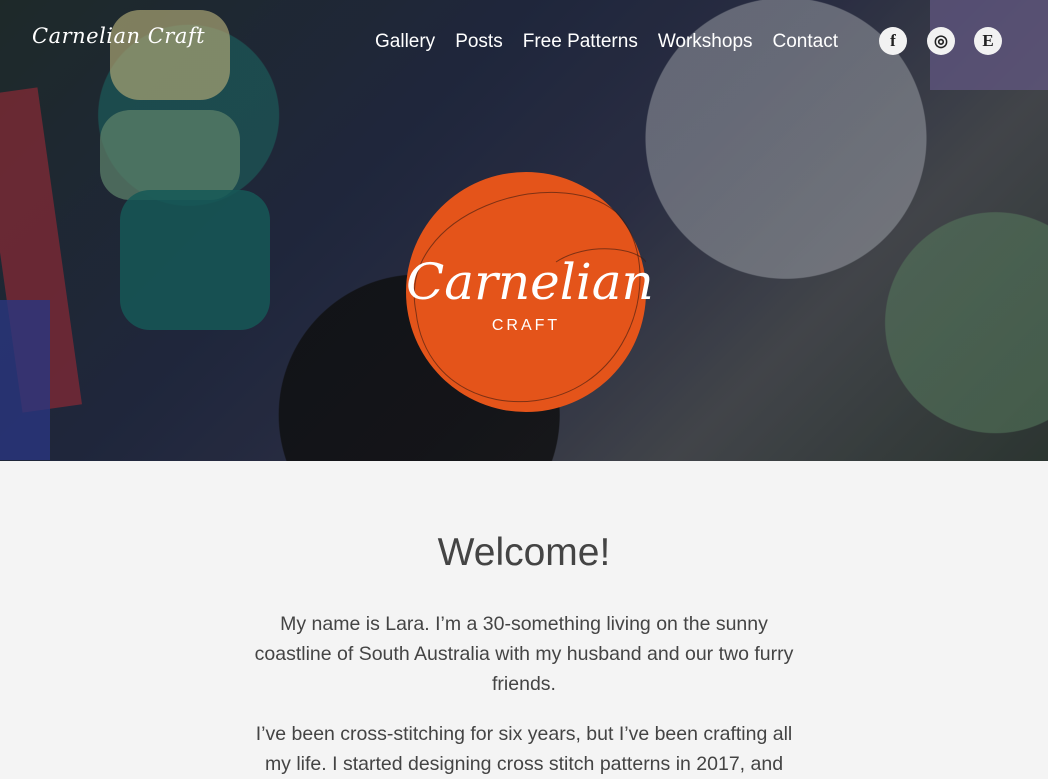  I want to click on brand-badge: Carnelian CRAFT, so click(530, 292).